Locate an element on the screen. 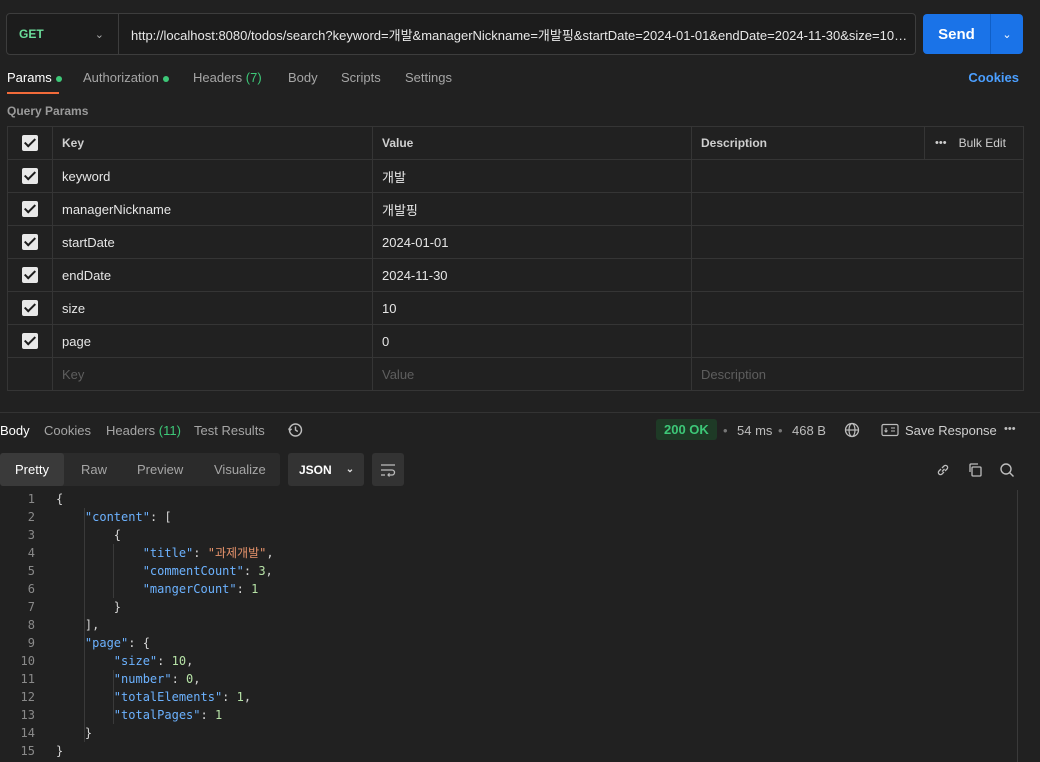  param-value: 2024-11-30 is located at coordinates (532, 275).